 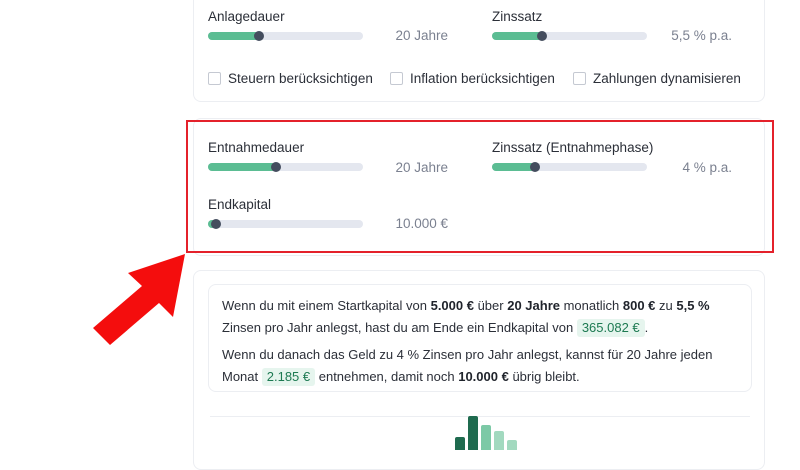 I want to click on checkbox-label: Steuern berücksichtigen, so click(x=300, y=78).